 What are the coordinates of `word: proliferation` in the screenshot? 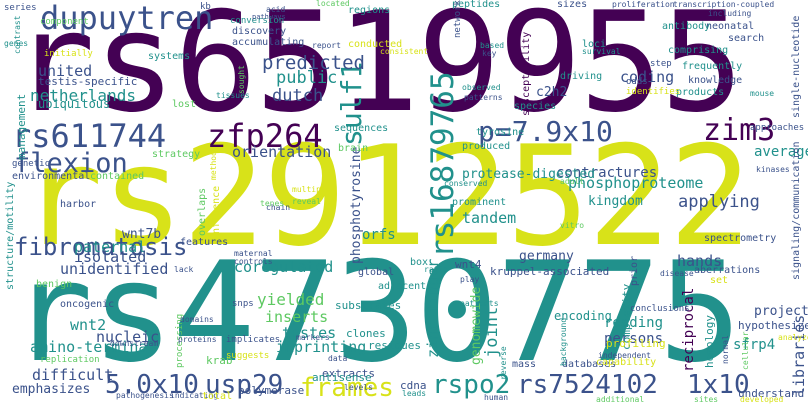 It's located at (643, 4).